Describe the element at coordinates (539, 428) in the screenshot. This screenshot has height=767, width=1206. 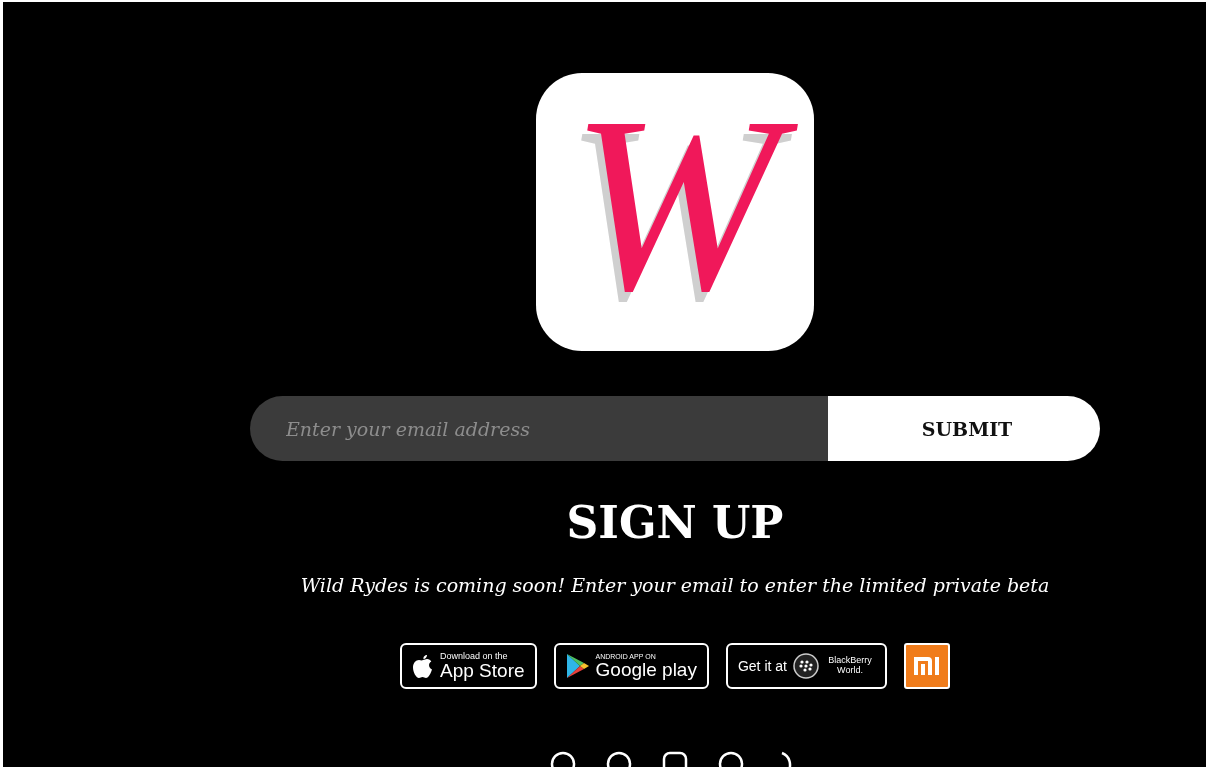
I see `email-field: Enter your email address` at that location.